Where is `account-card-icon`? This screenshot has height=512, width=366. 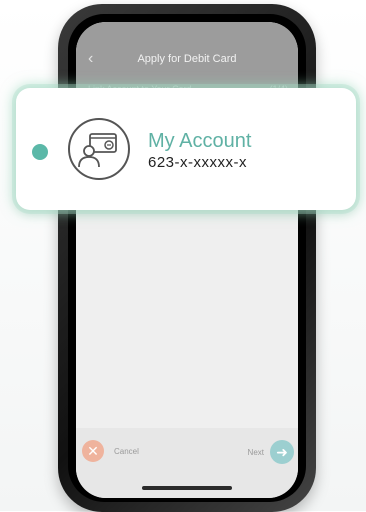 account-card-icon is located at coordinates (99, 149).